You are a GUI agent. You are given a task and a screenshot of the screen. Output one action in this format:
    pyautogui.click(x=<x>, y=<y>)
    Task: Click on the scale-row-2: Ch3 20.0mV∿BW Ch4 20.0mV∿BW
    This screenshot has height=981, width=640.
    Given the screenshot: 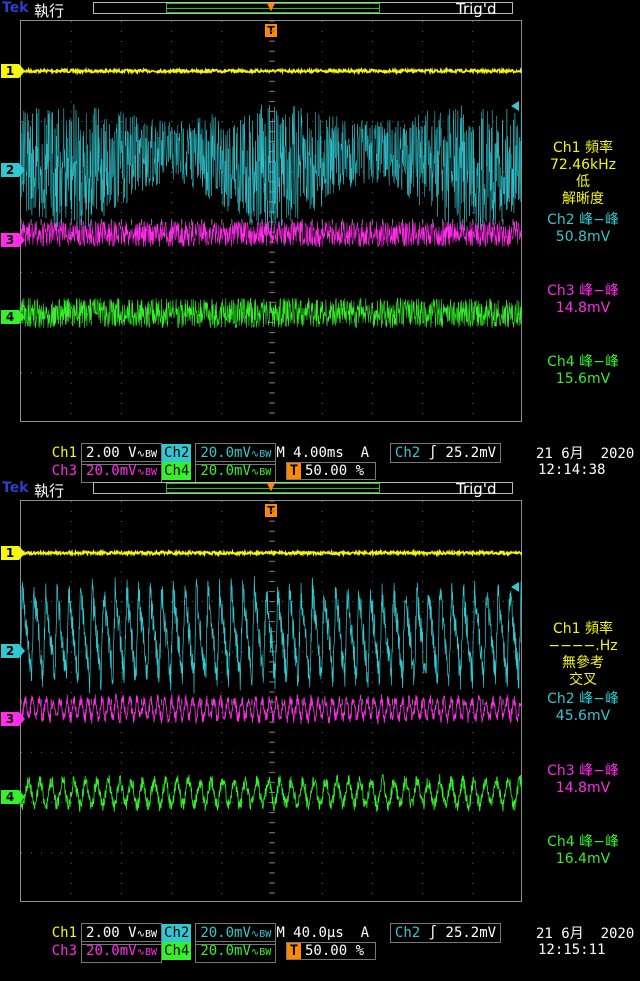 What is the action you would take?
    pyautogui.click(x=147, y=952)
    